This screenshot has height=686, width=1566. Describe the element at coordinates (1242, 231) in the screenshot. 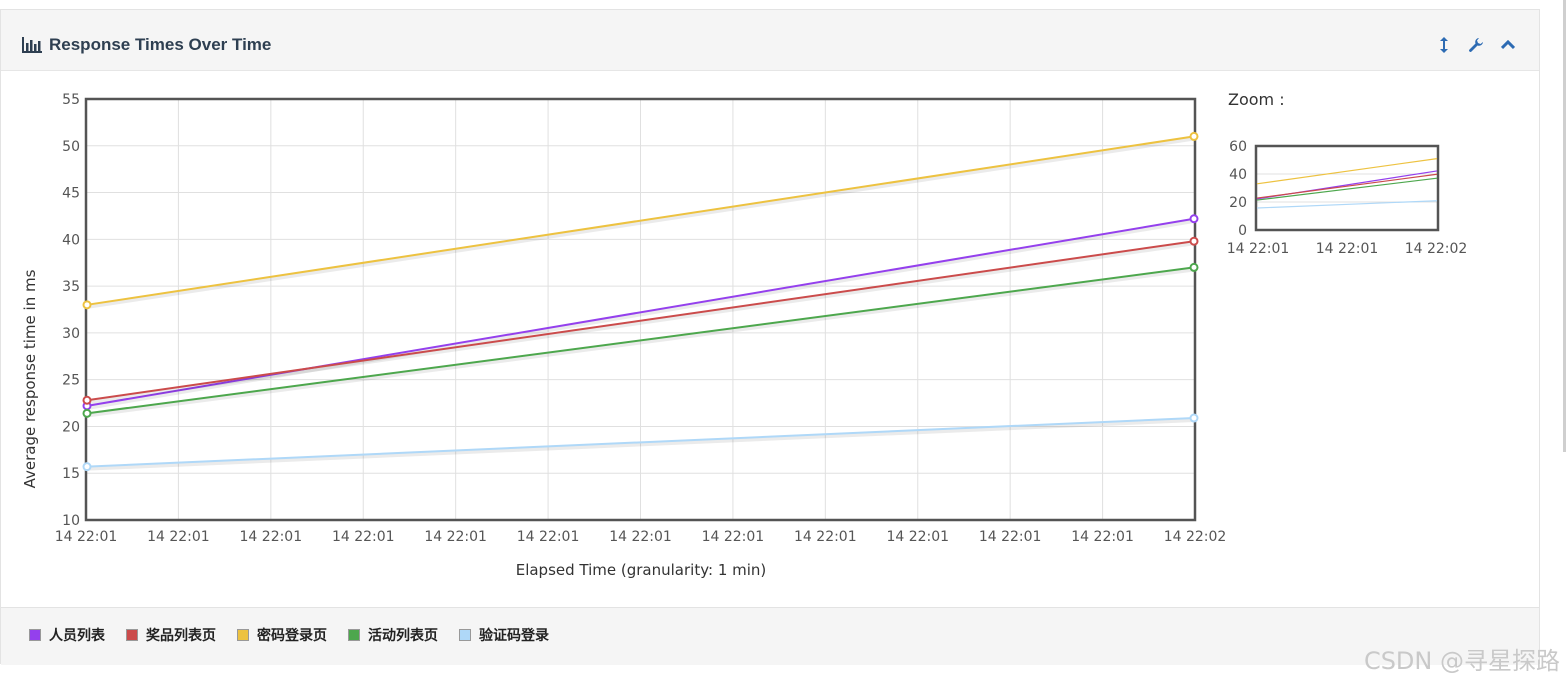

I see `overview-y-tick-label: 0` at that location.